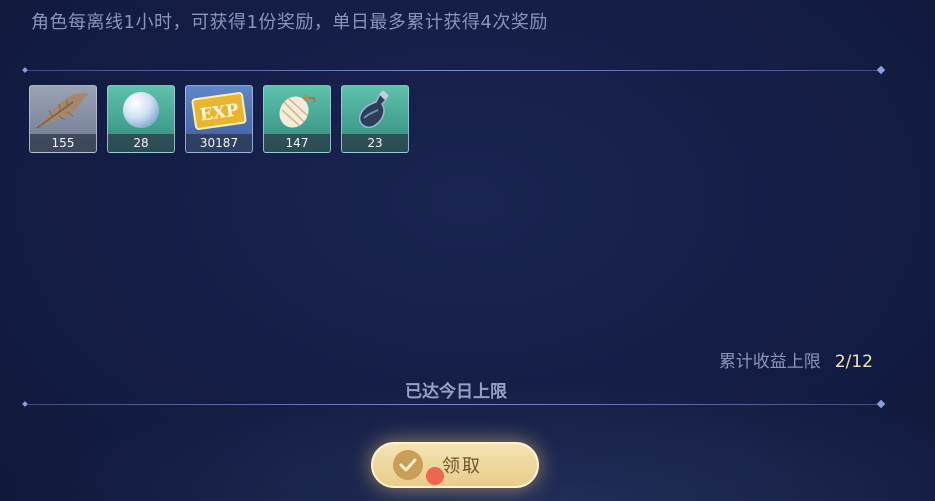 The image size is (935, 501). Describe the element at coordinates (289, 22) in the screenshot. I see `offline-reward-description: 角色每离线1小时，可获得1份奖励，单日最多累计获得4次奖励` at that location.